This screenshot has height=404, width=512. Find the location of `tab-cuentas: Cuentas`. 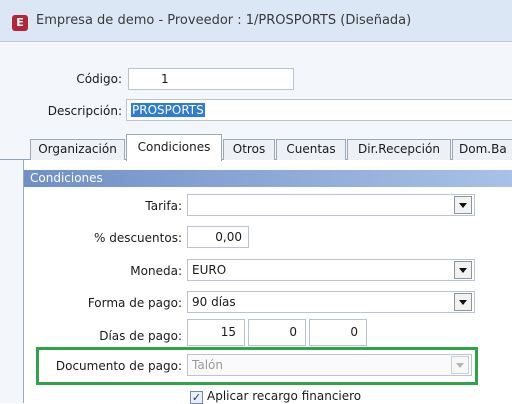

tab-cuentas: Cuentas is located at coordinates (311, 149).